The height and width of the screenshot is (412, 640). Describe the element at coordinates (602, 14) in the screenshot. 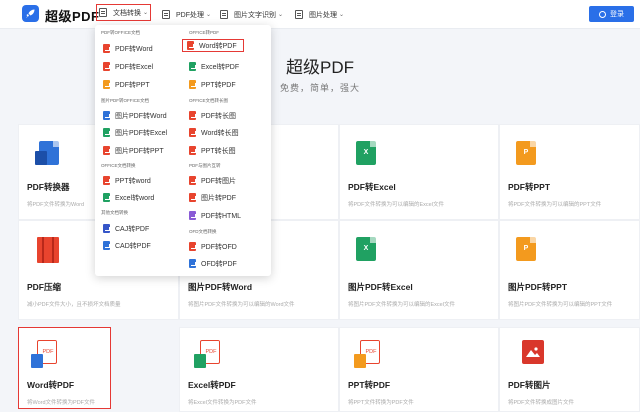

I see `user-icon` at that location.